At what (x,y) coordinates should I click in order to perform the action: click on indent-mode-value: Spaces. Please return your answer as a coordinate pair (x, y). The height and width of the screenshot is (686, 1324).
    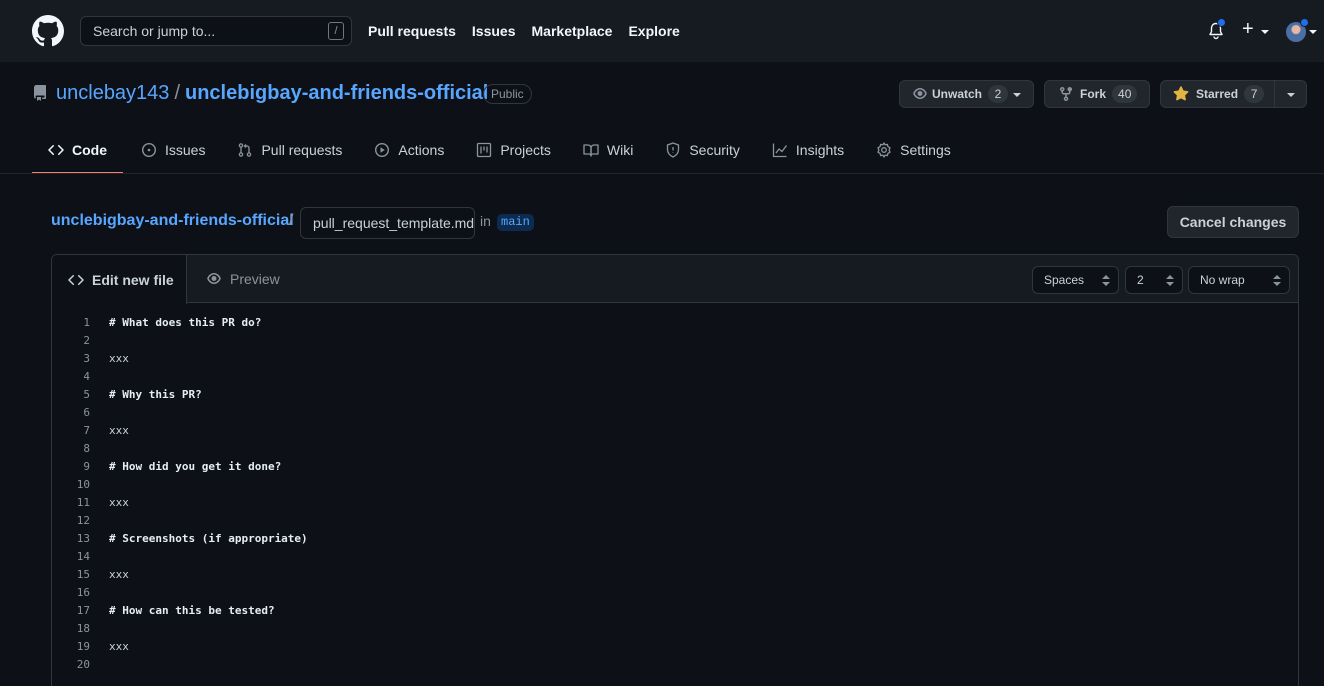
    Looking at the image, I should click on (1064, 280).